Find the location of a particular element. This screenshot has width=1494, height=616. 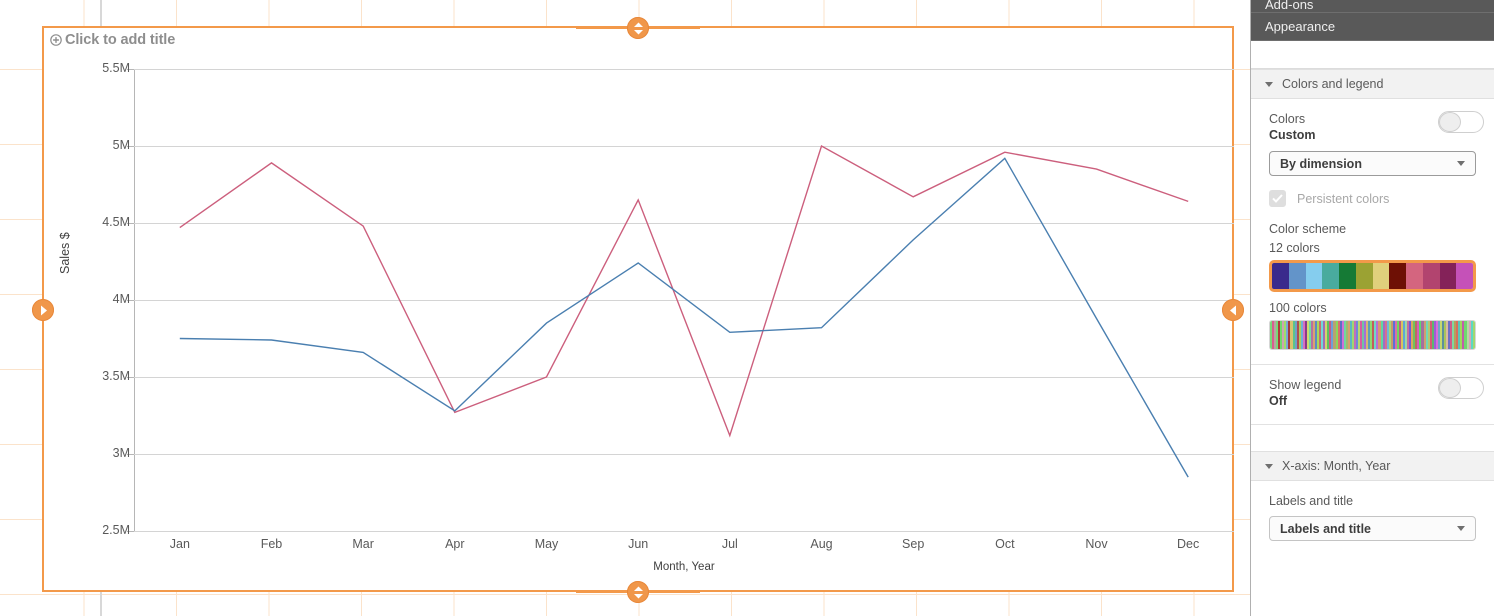

y-axis-tick-label: 4.5M is located at coordinates (116, 222).